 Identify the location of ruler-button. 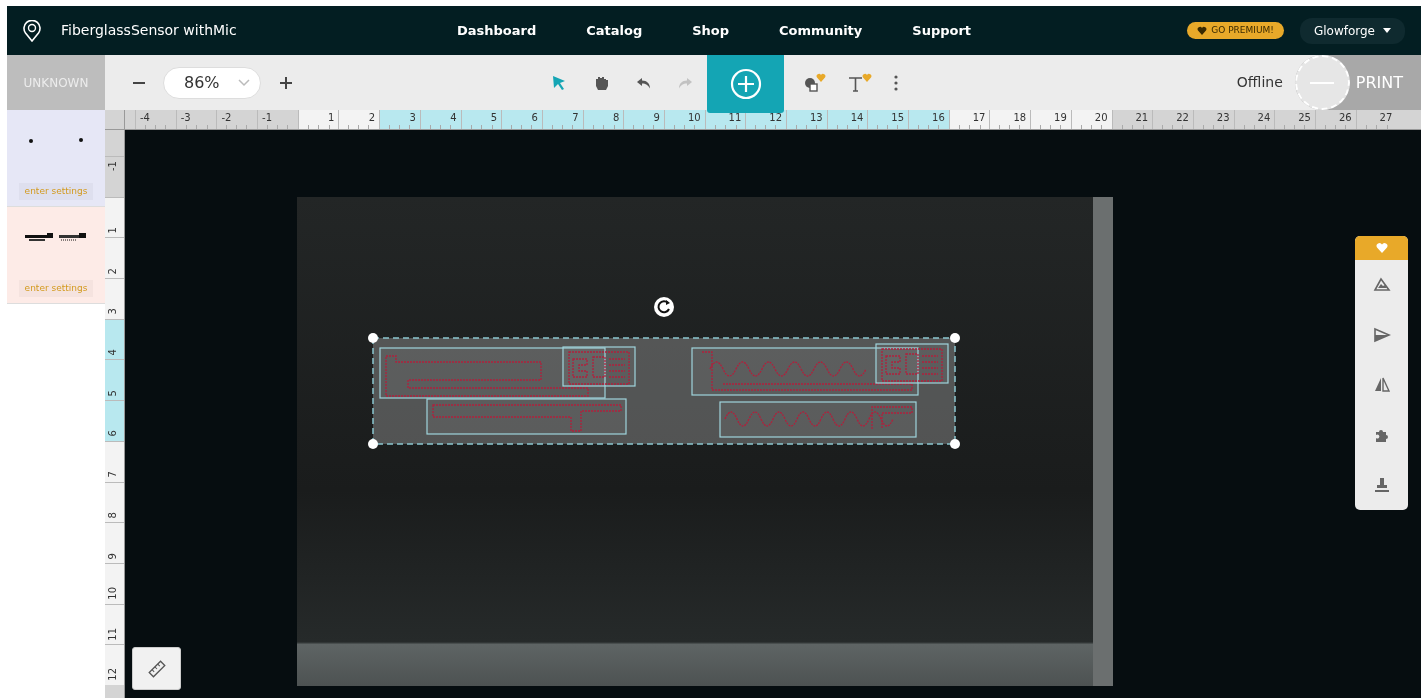
(156, 668).